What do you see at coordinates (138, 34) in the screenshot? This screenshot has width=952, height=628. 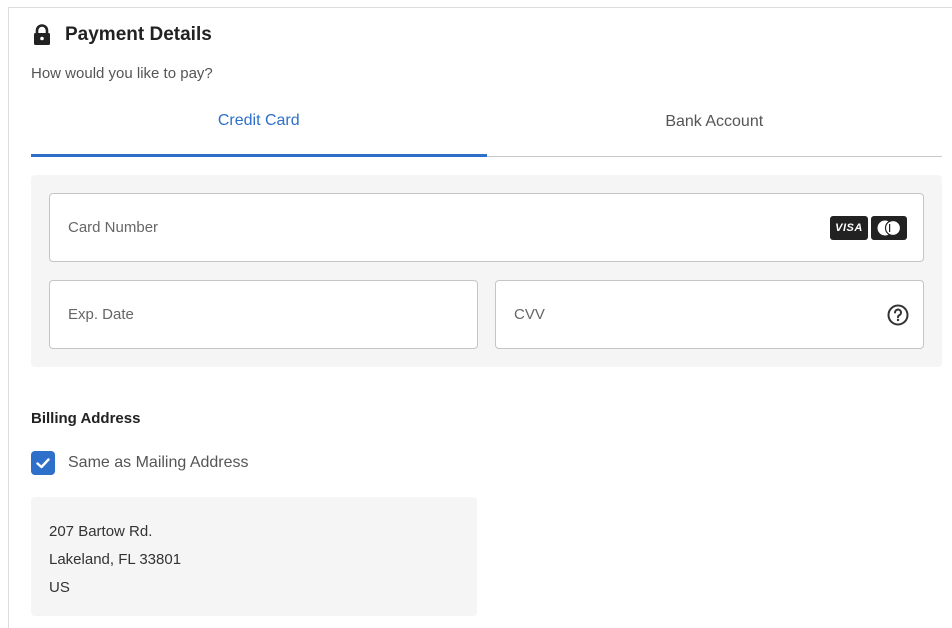 I see `page-title: Payment Details` at bounding box center [138, 34].